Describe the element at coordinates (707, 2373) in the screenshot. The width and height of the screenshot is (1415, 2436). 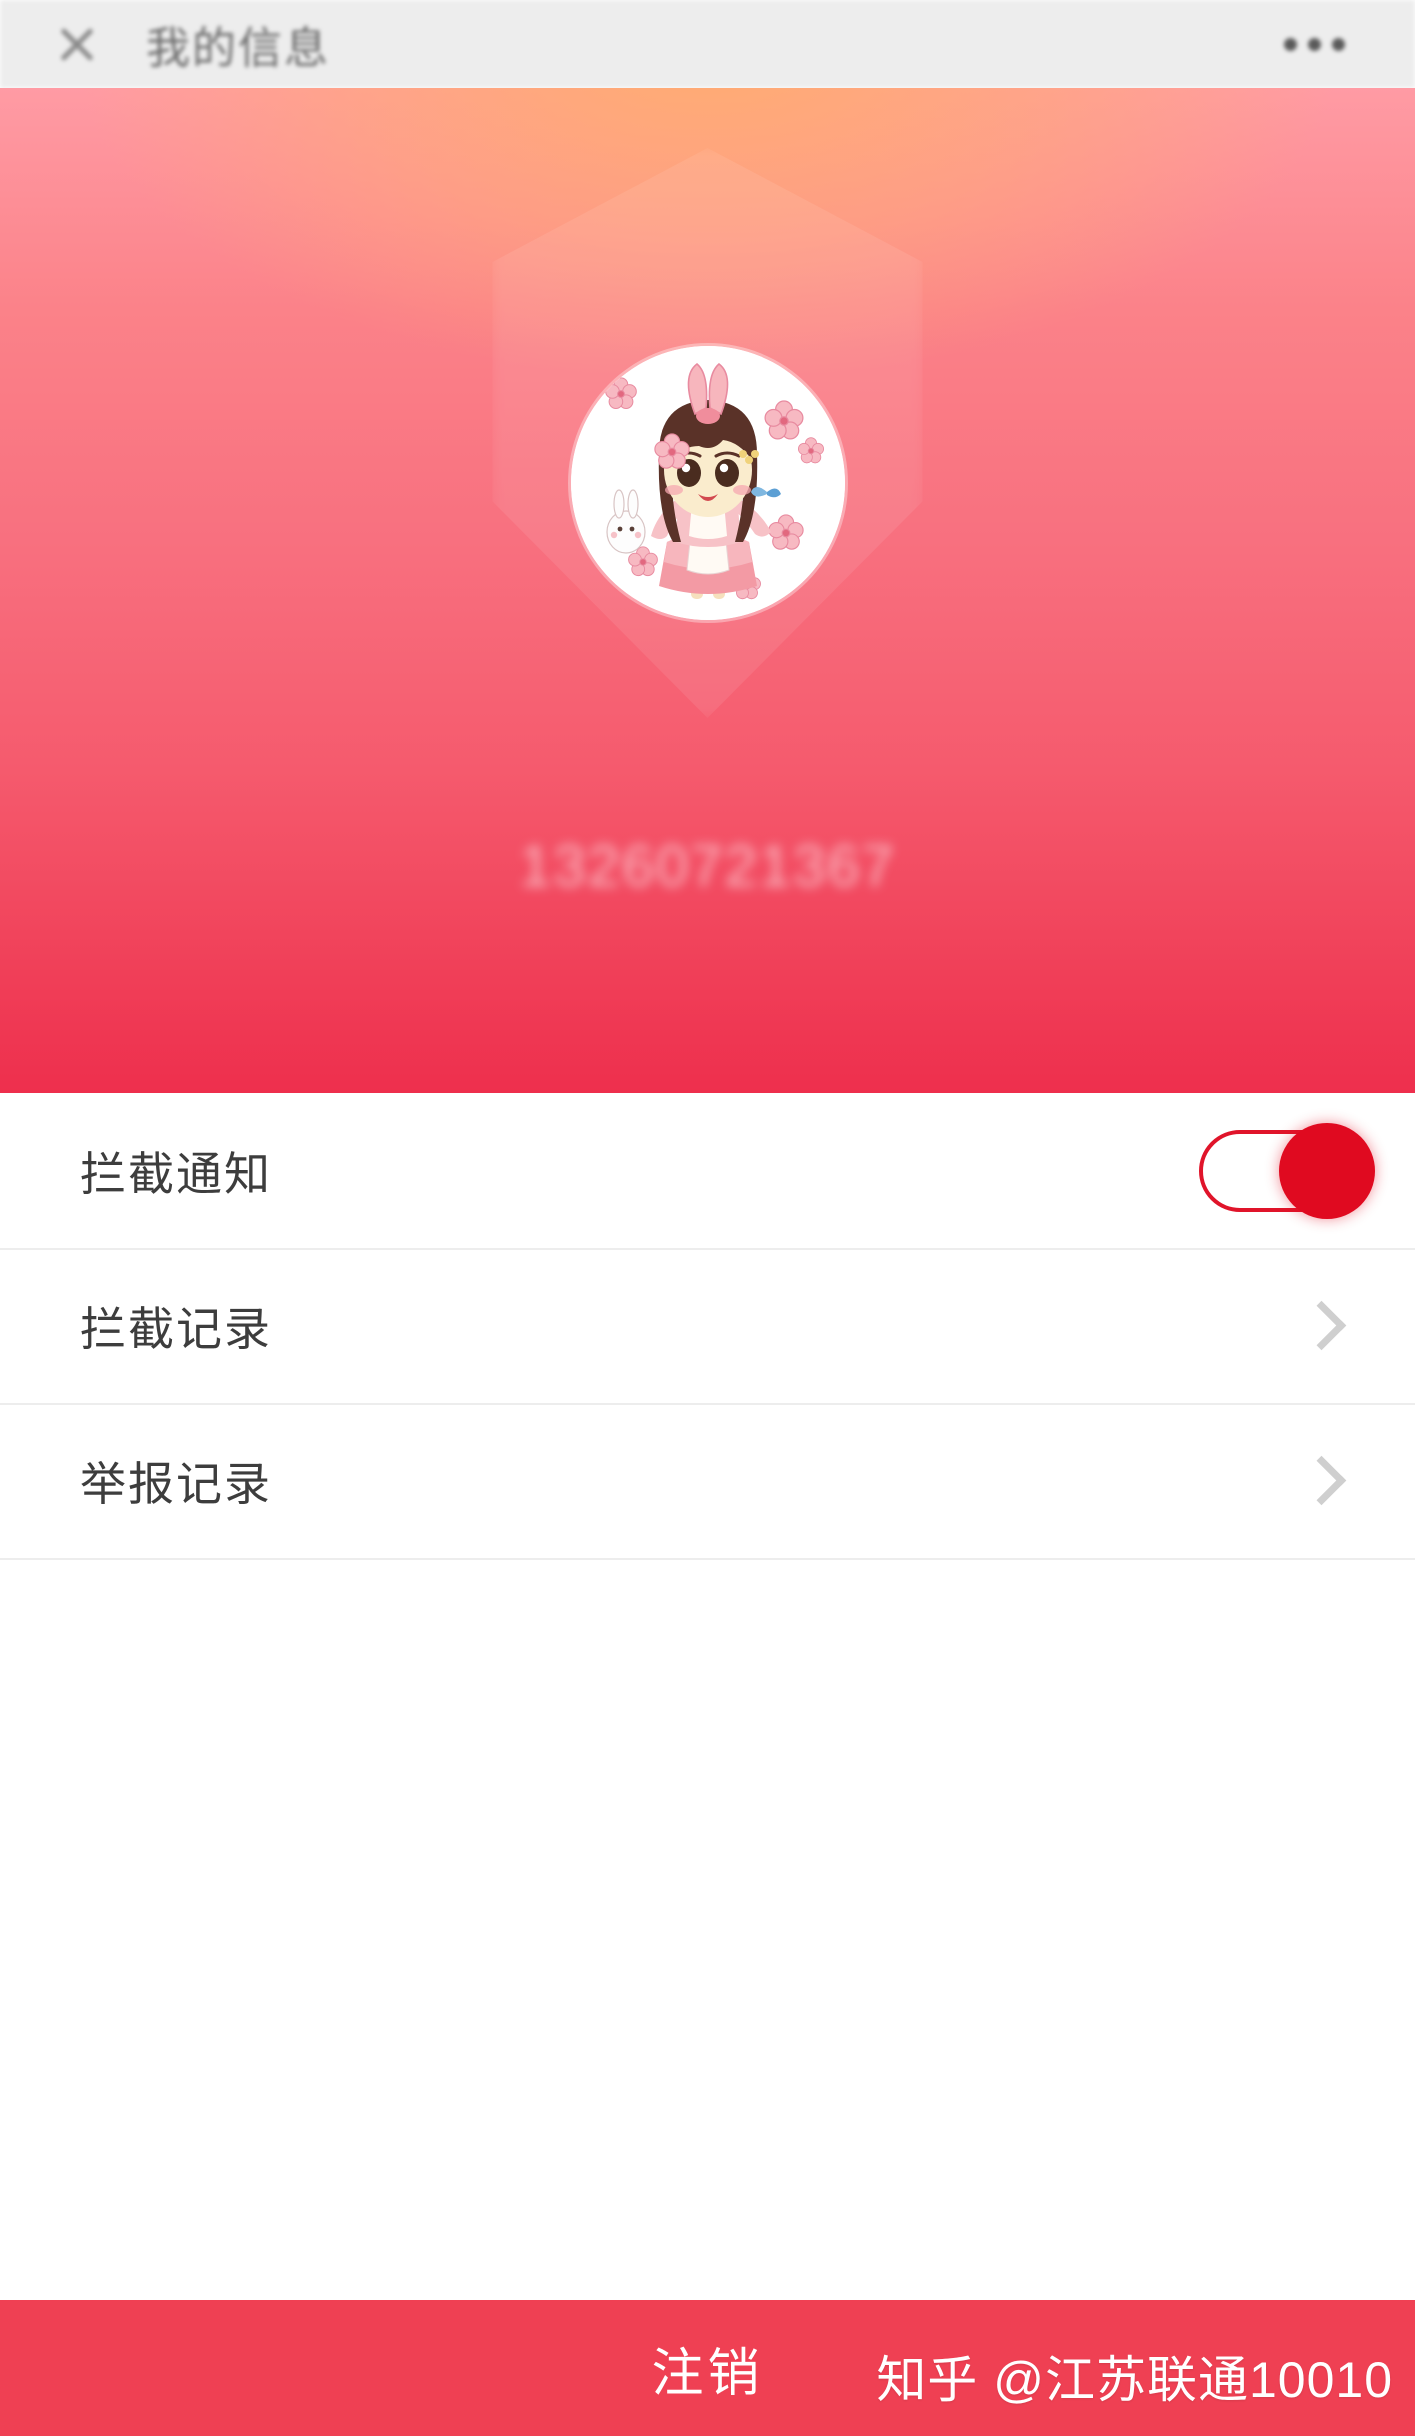
I see `logout-button-label: 注销` at that location.